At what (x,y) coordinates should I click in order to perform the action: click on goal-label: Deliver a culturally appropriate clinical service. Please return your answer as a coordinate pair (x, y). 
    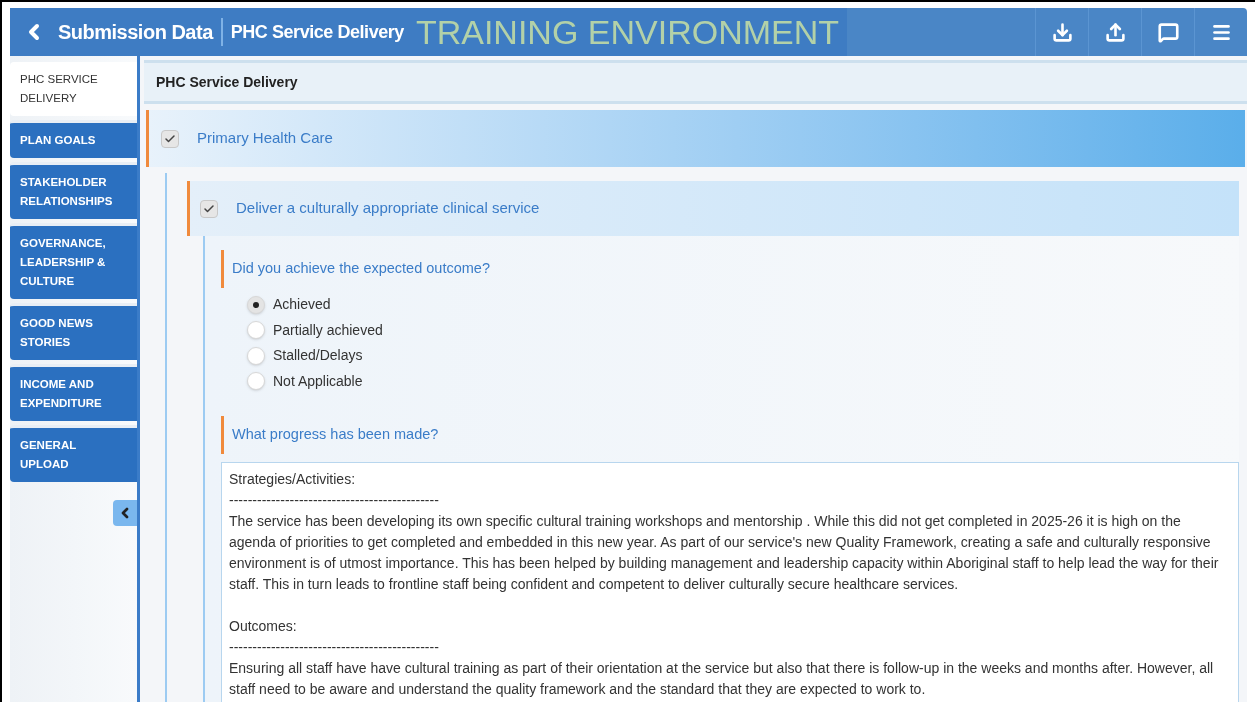
    Looking at the image, I should click on (388, 208).